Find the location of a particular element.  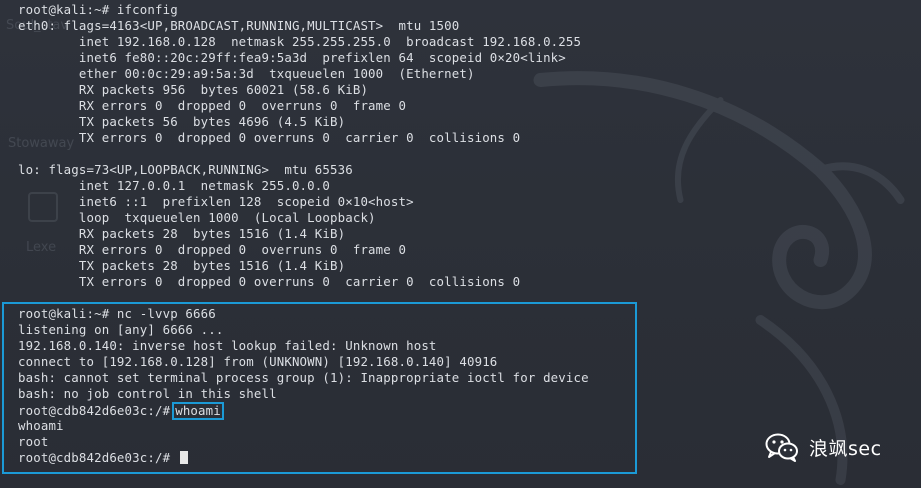

watermark: 浪飒sec is located at coordinates (823, 447).